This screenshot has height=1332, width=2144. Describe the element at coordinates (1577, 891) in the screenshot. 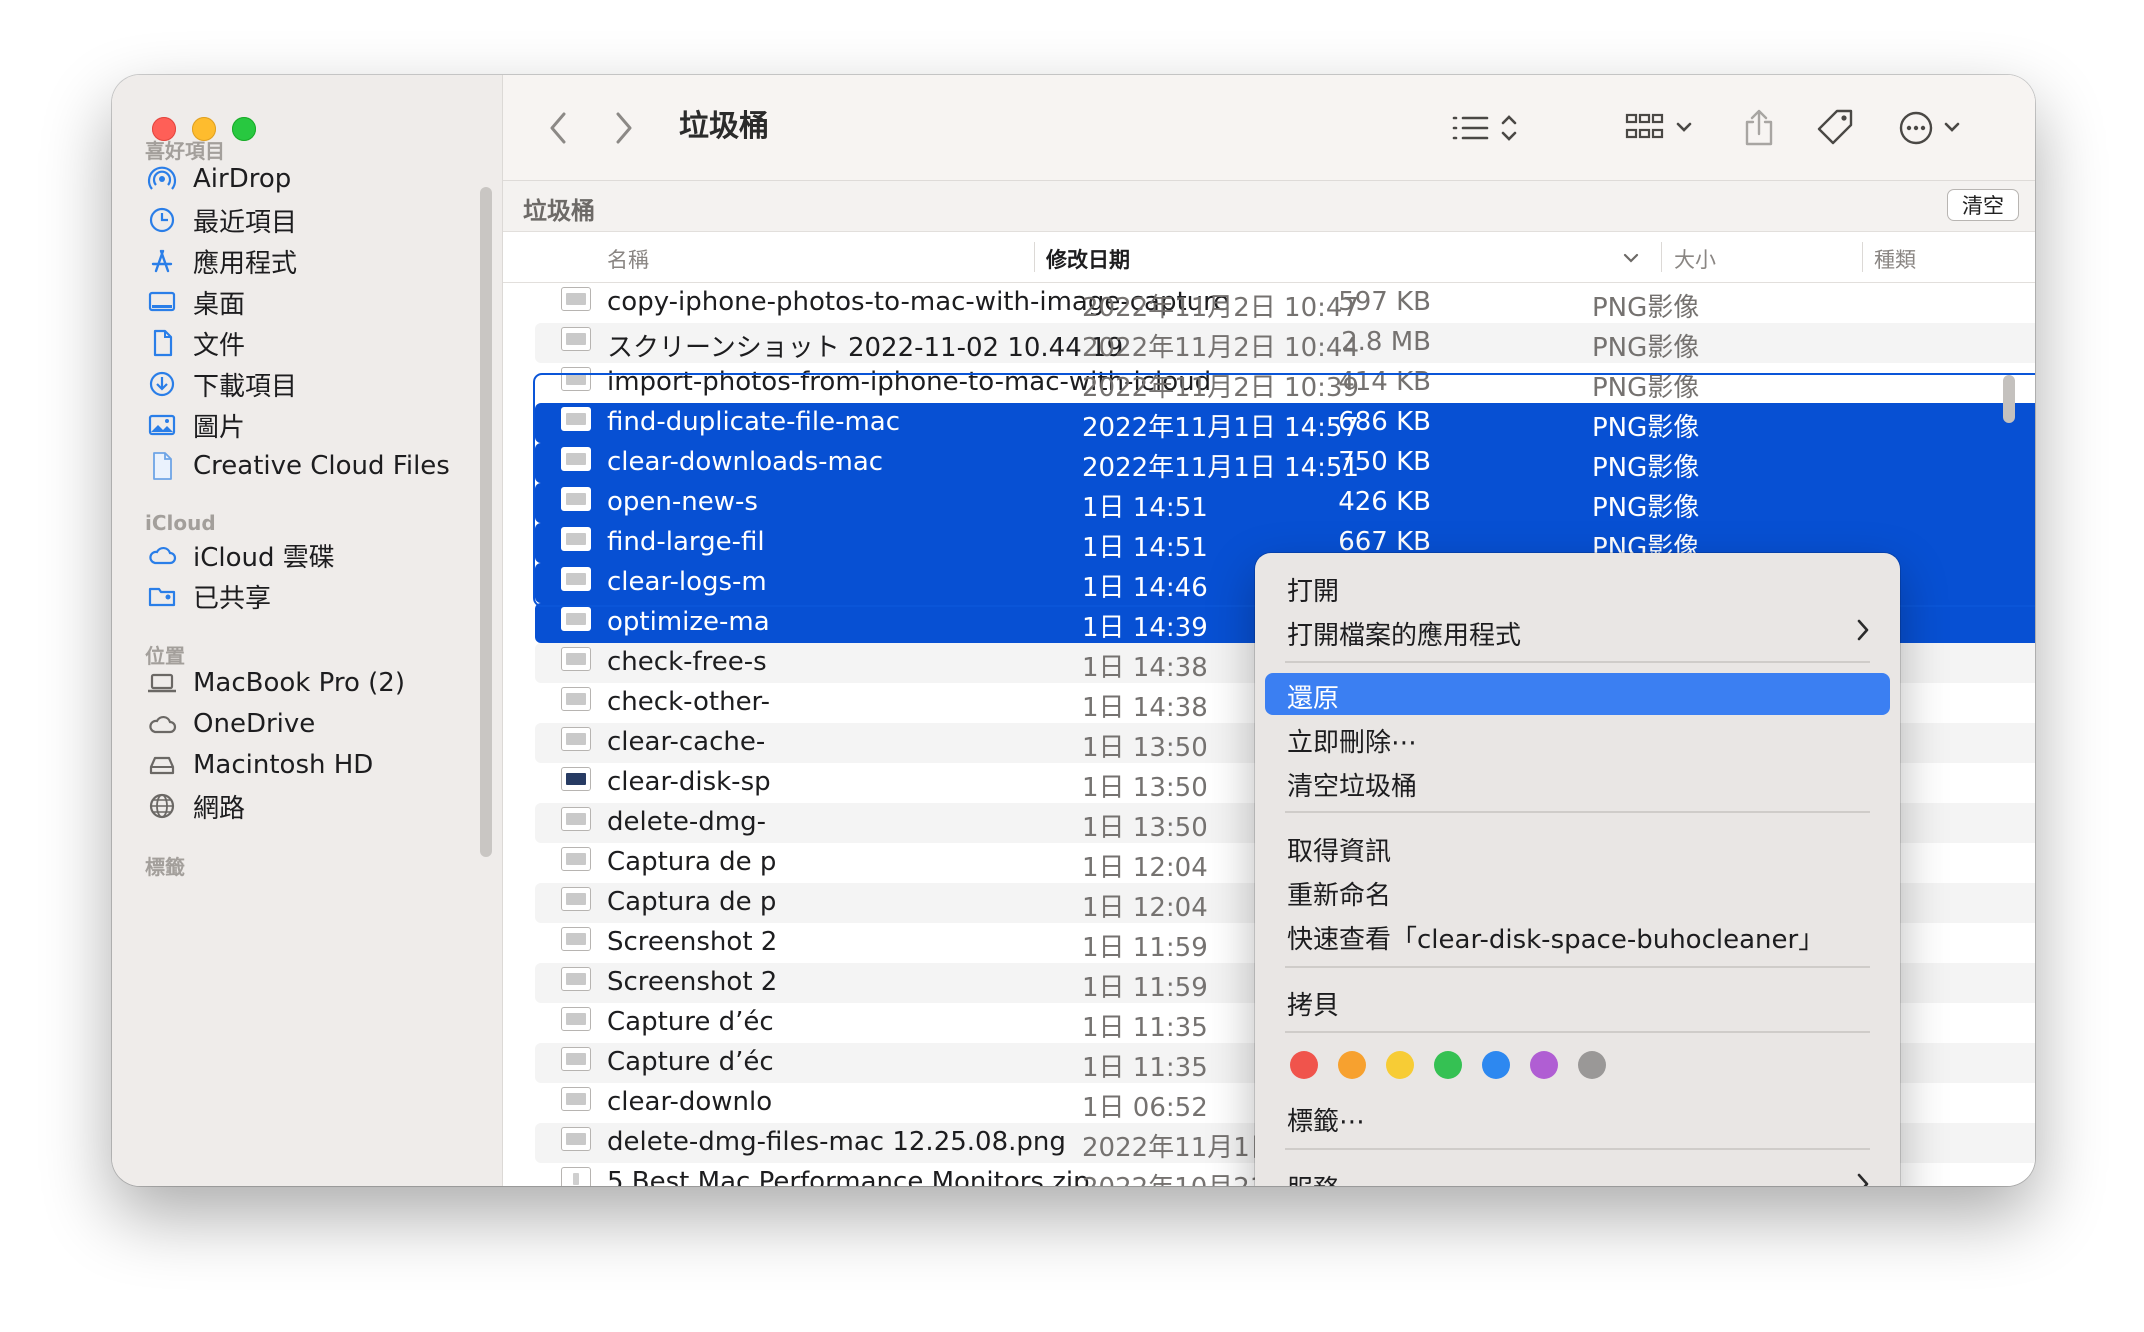

I see `menu-item-rename: 重新命名` at that location.